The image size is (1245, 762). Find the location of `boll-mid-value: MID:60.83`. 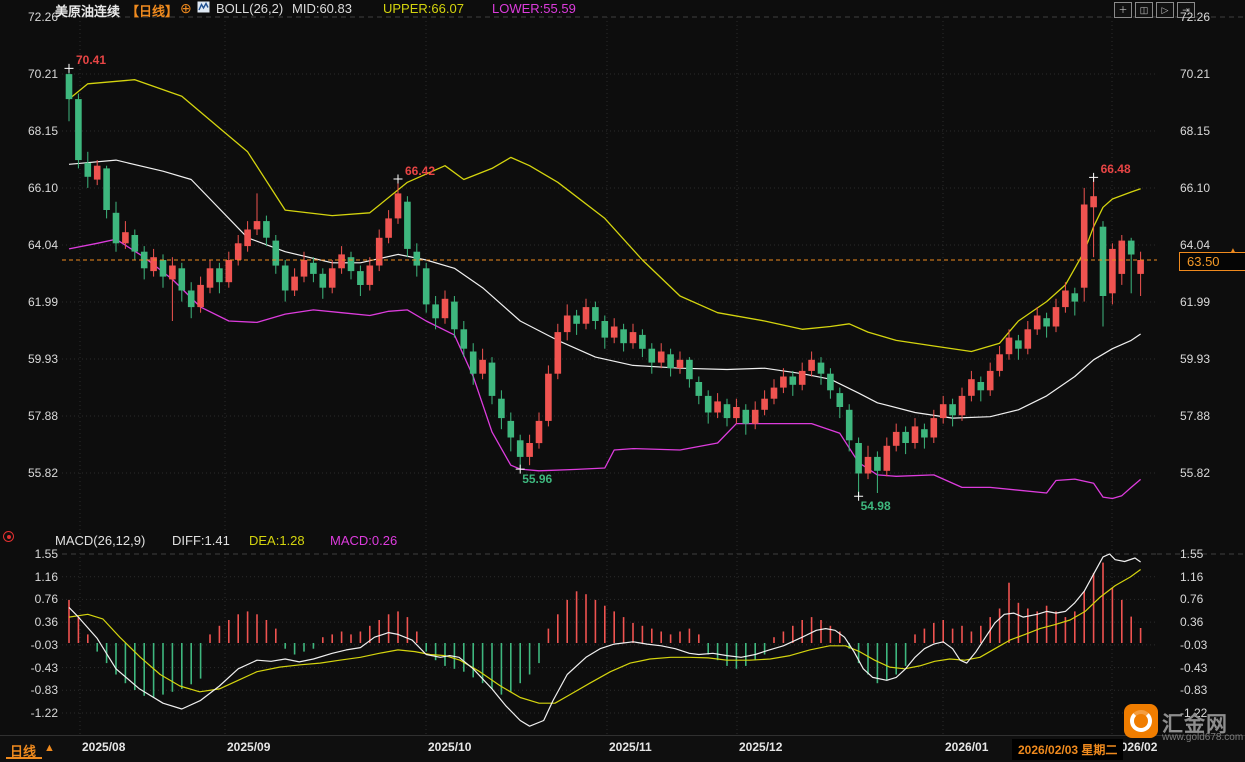

boll-mid-value: MID:60.83 is located at coordinates (322, 8).